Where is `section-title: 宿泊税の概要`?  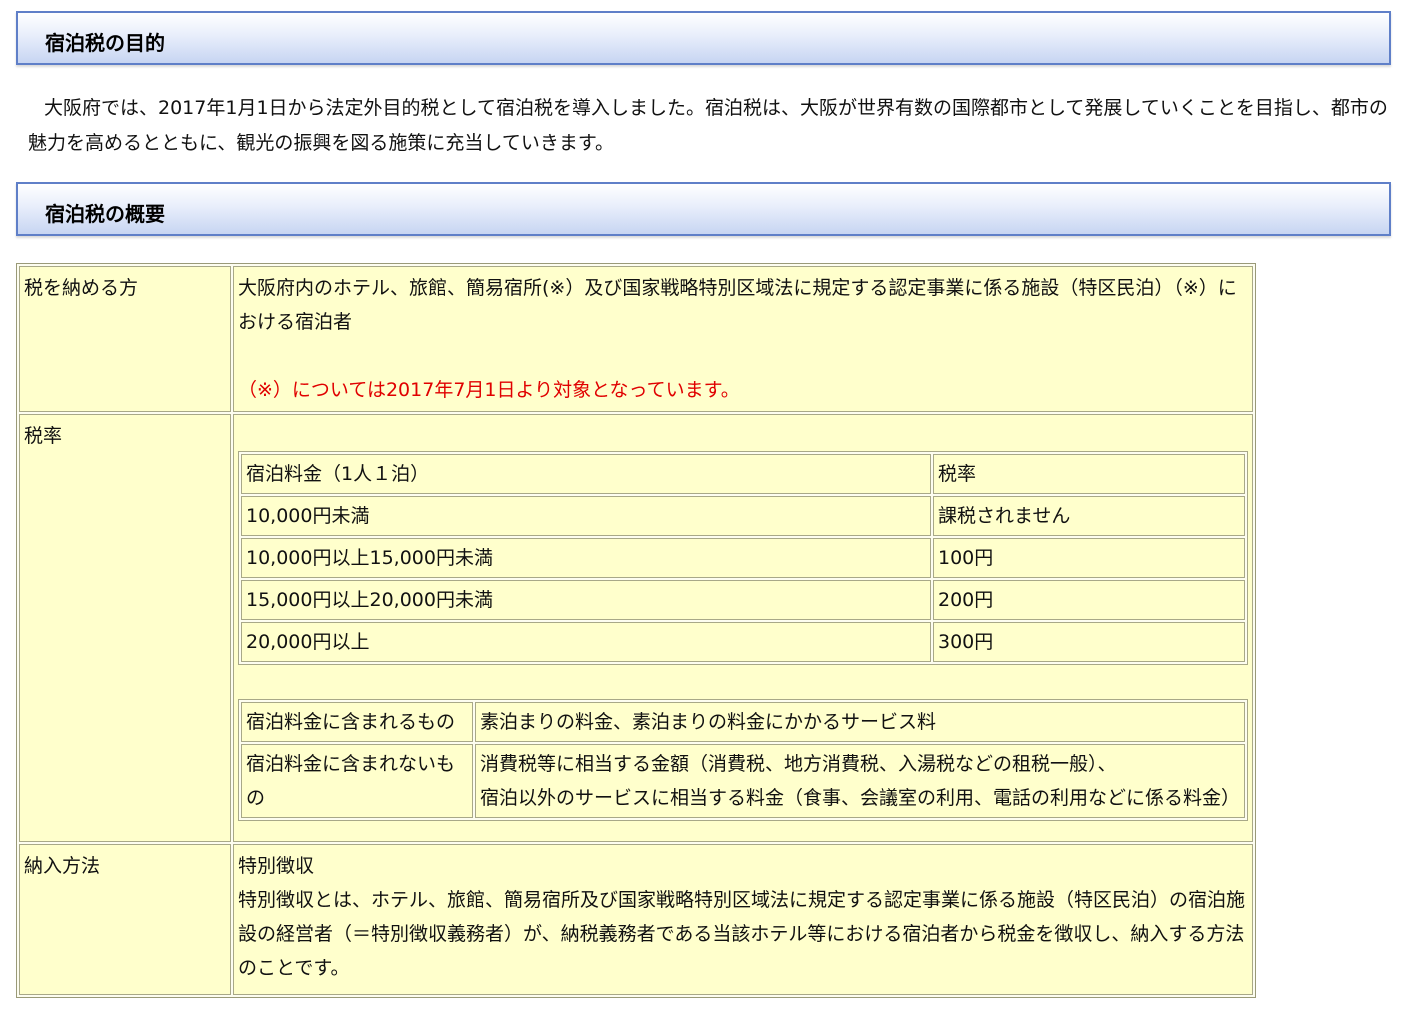
section-title: 宿泊税の概要 is located at coordinates (105, 214).